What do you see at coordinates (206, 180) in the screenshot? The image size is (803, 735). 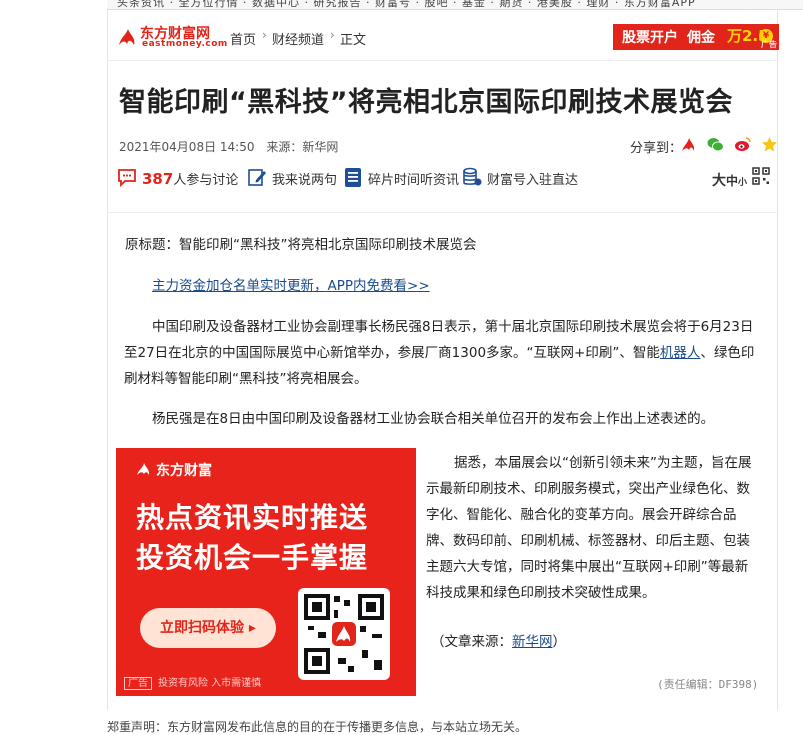 I see `discuss-label: 人参与讨论` at bounding box center [206, 180].